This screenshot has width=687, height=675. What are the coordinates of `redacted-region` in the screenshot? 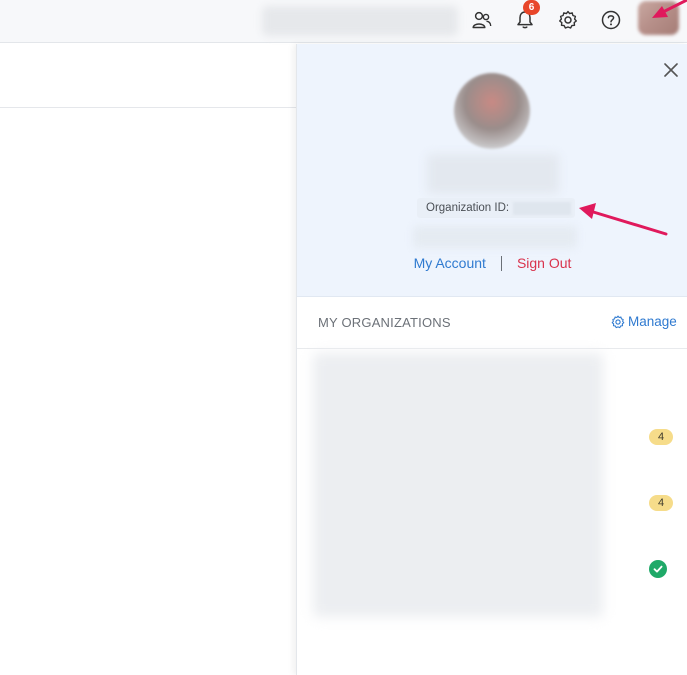 It's located at (360, 21).